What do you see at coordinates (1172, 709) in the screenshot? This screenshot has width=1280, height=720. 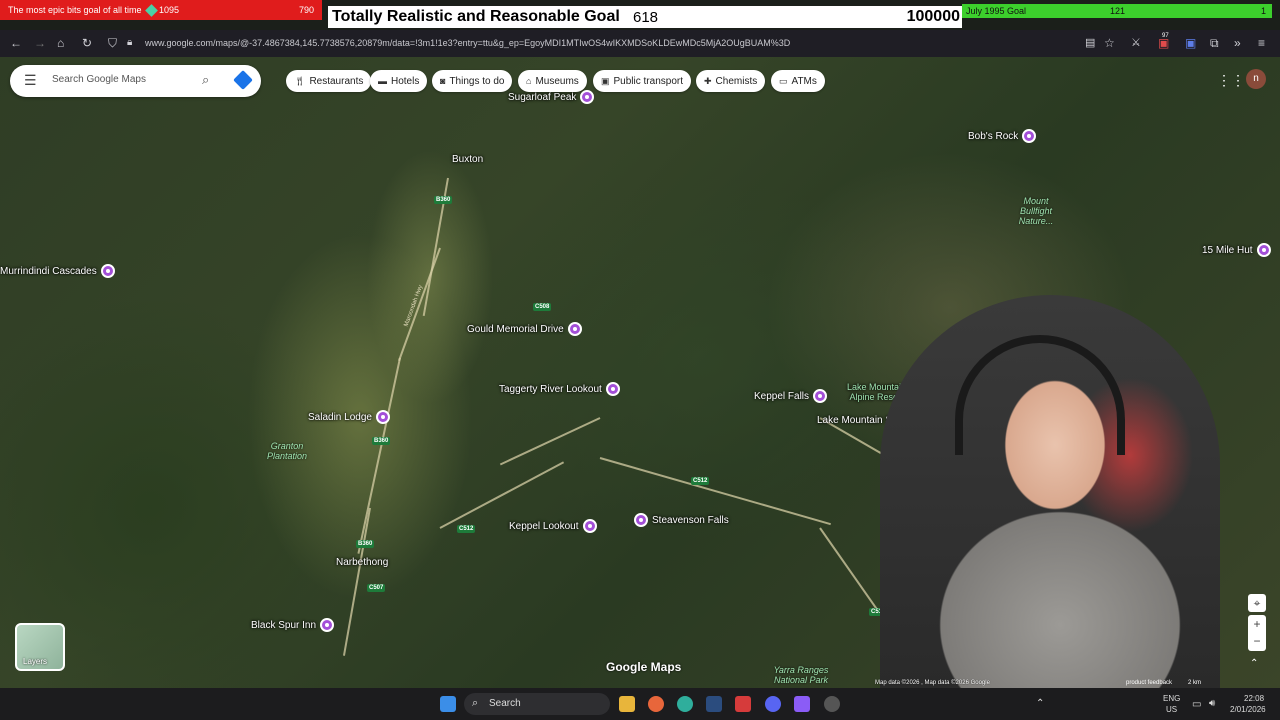 I see `region-label: US` at bounding box center [1172, 709].